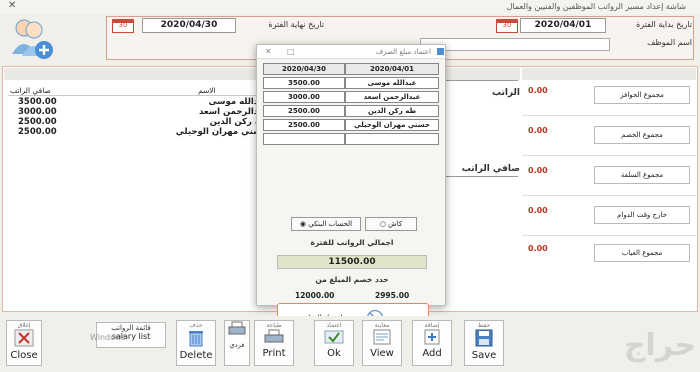 The width and height of the screenshot is (700, 372). What do you see at coordinates (664, 24) in the screenshot?
I see `period-start-label: تاريخ بداية الفترة` at bounding box center [664, 24].